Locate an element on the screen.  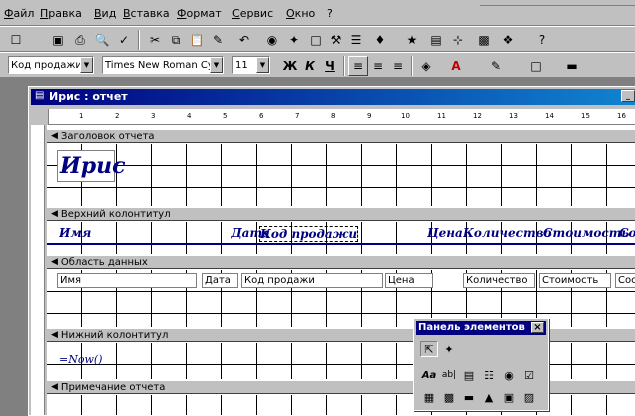
ruler-corner is located at coordinates (40, 117).